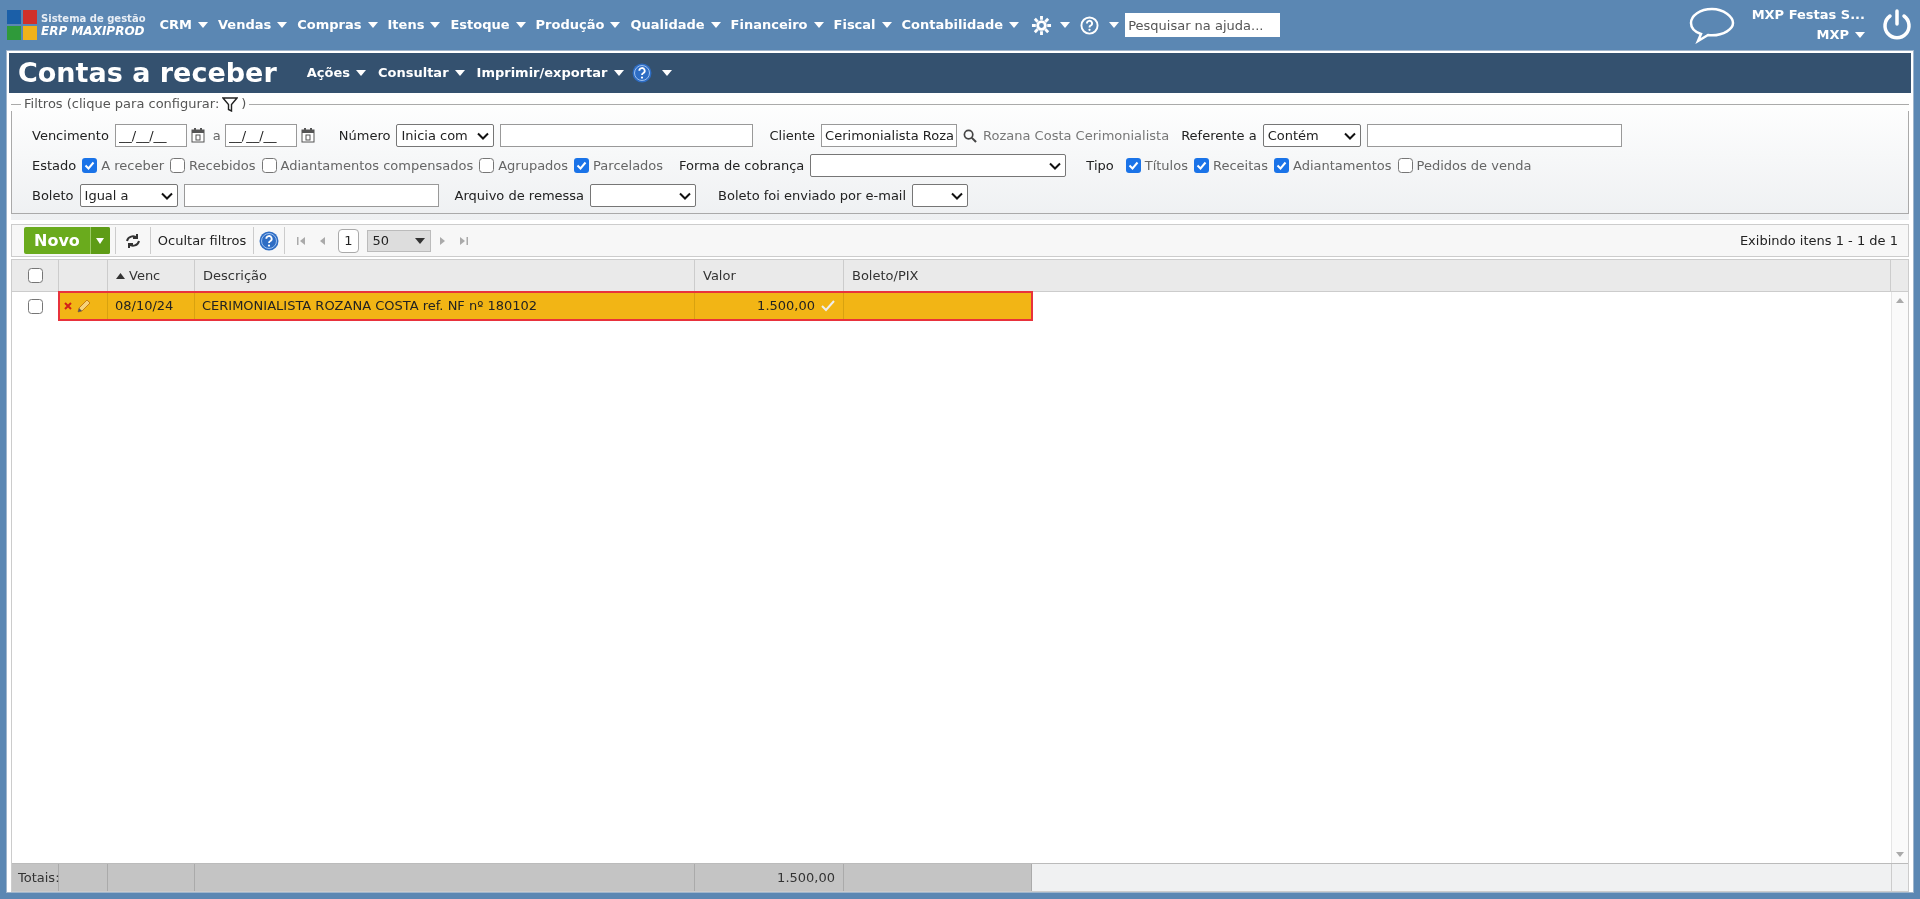 The image size is (1920, 899). I want to click on checkbox-label: Pedidos de venda, so click(1474, 165).